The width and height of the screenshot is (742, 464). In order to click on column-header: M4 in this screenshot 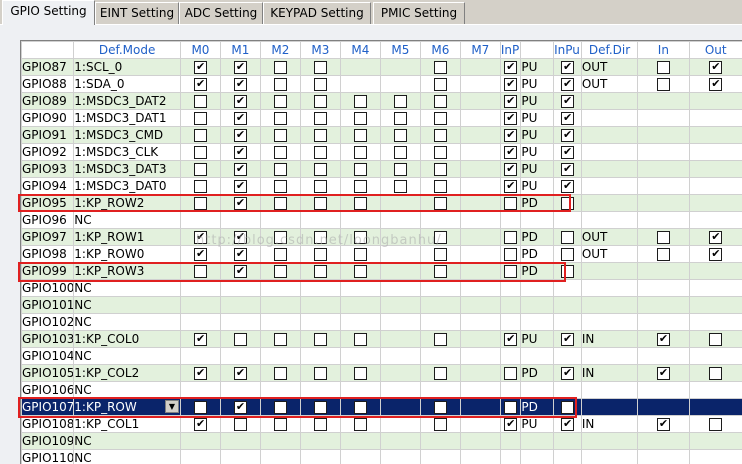, I will do `click(360, 50)`.